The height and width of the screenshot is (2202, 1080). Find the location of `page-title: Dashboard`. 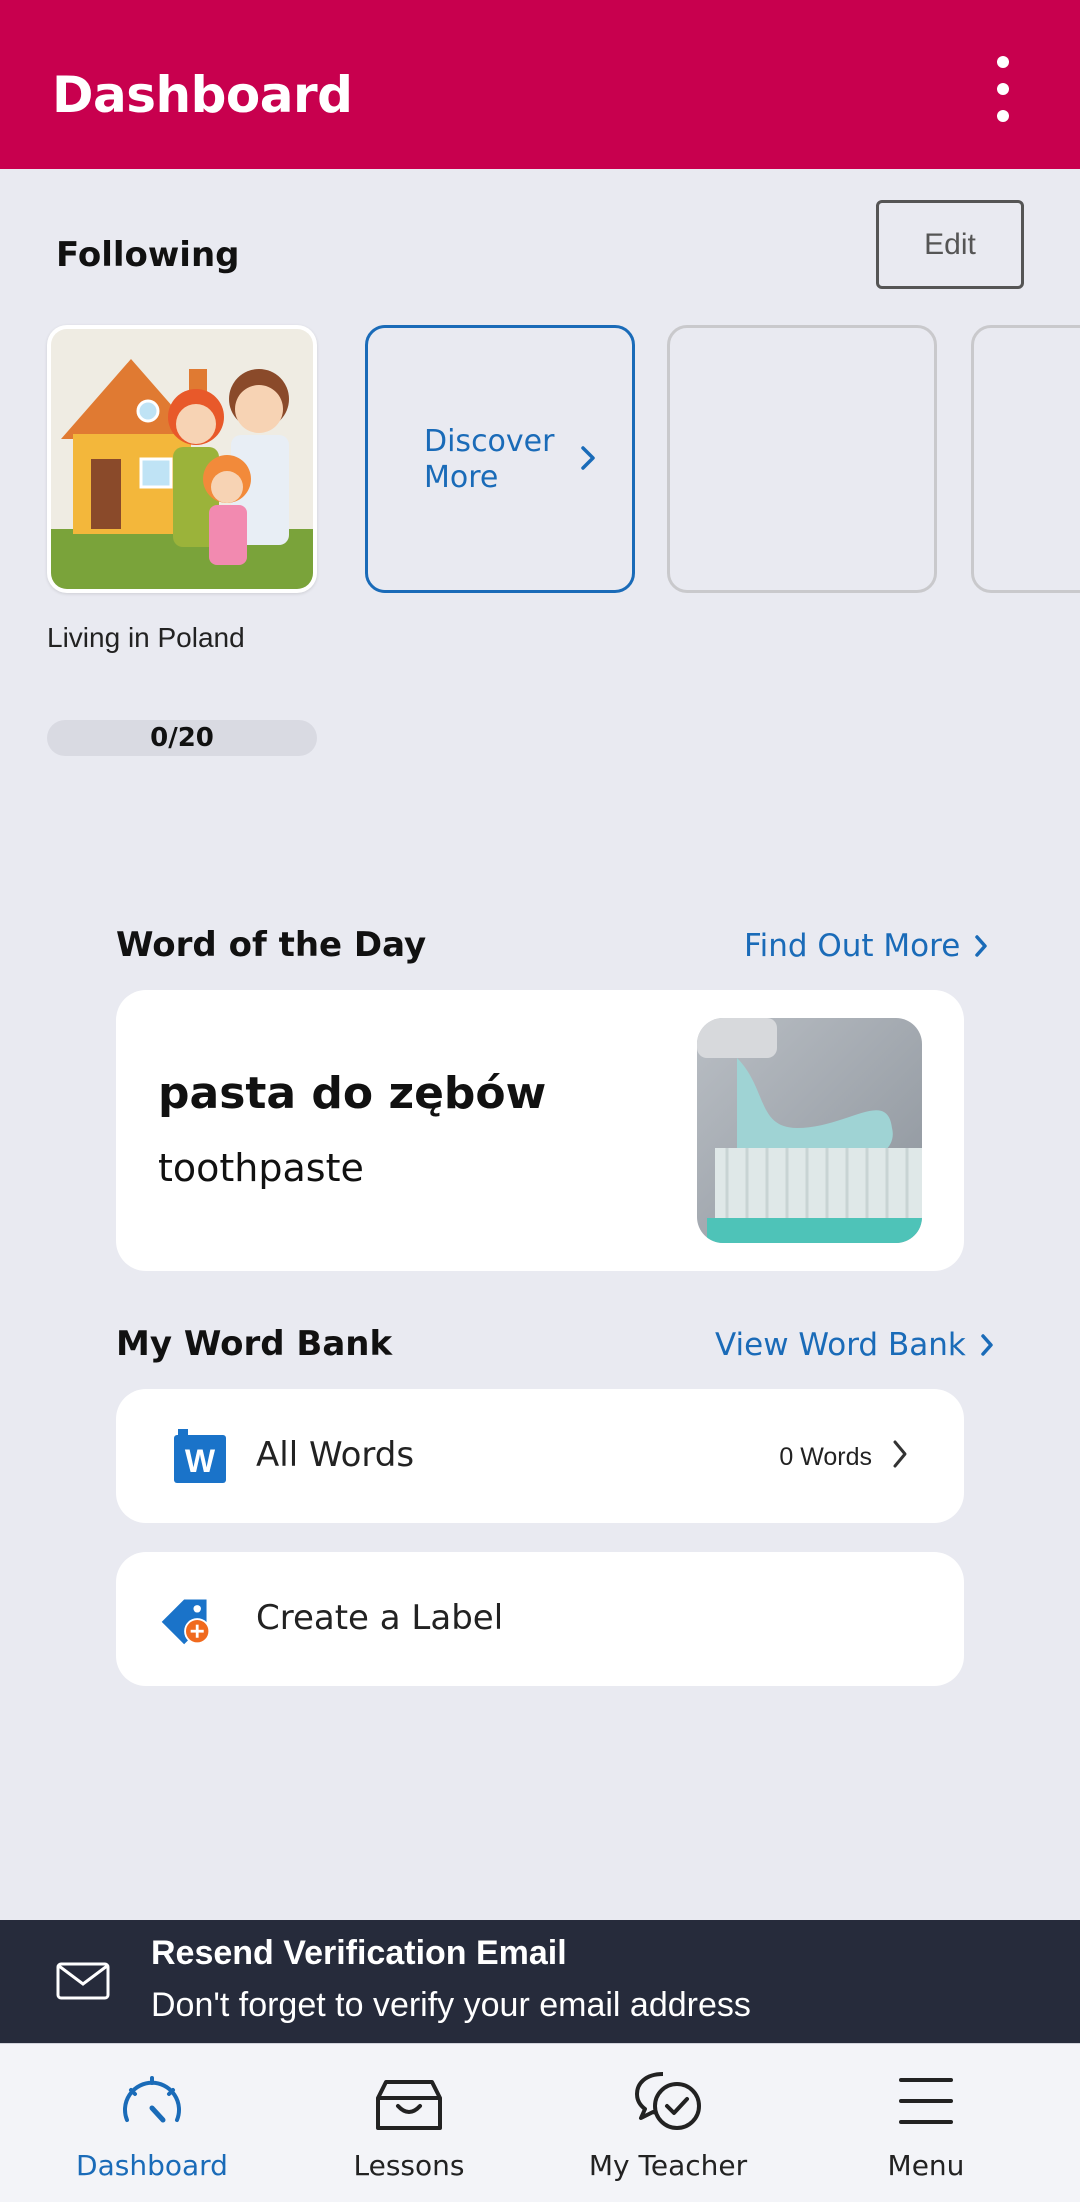

page-title: Dashboard is located at coordinates (202, 95).